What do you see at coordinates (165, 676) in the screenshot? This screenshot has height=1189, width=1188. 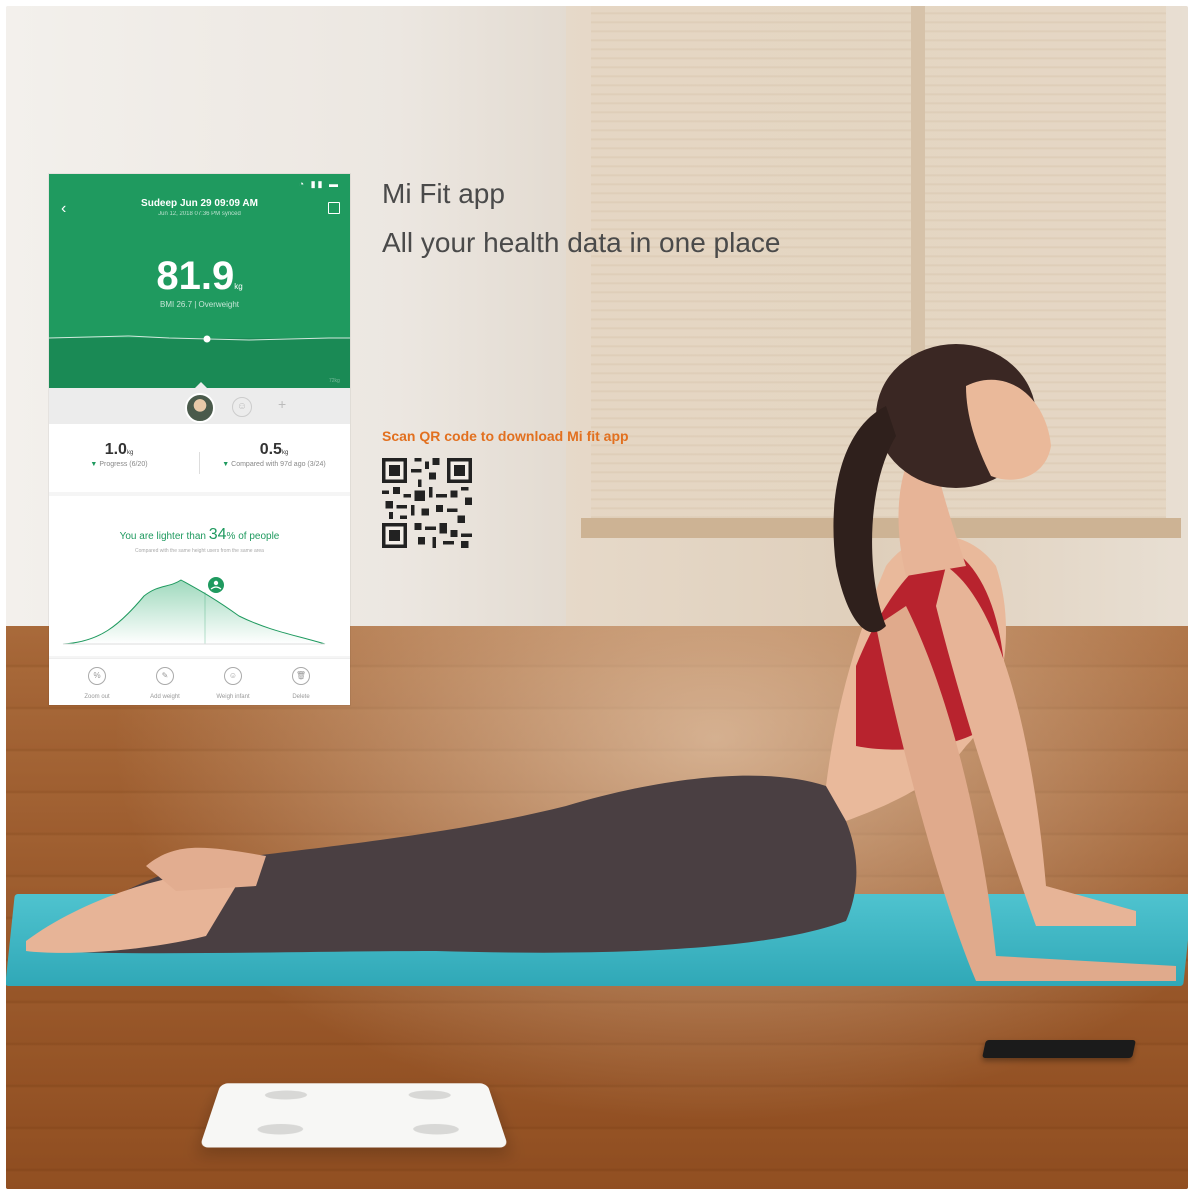 I see `edit-icon: ✎` at bounding box center [165, 676].